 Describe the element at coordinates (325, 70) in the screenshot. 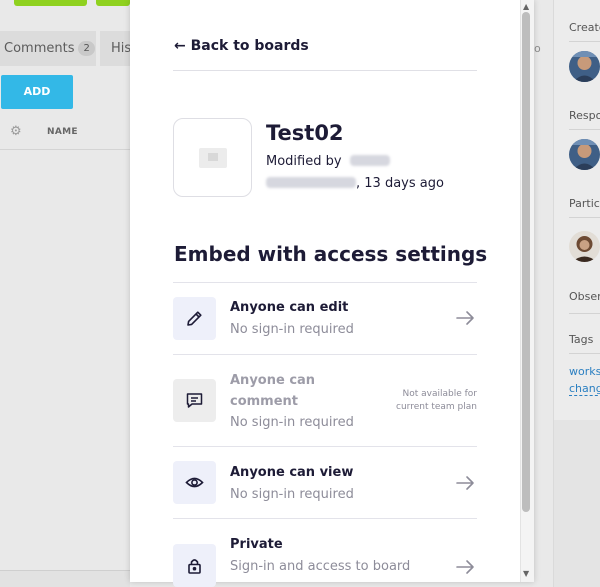

I see `header-divider` at that location.